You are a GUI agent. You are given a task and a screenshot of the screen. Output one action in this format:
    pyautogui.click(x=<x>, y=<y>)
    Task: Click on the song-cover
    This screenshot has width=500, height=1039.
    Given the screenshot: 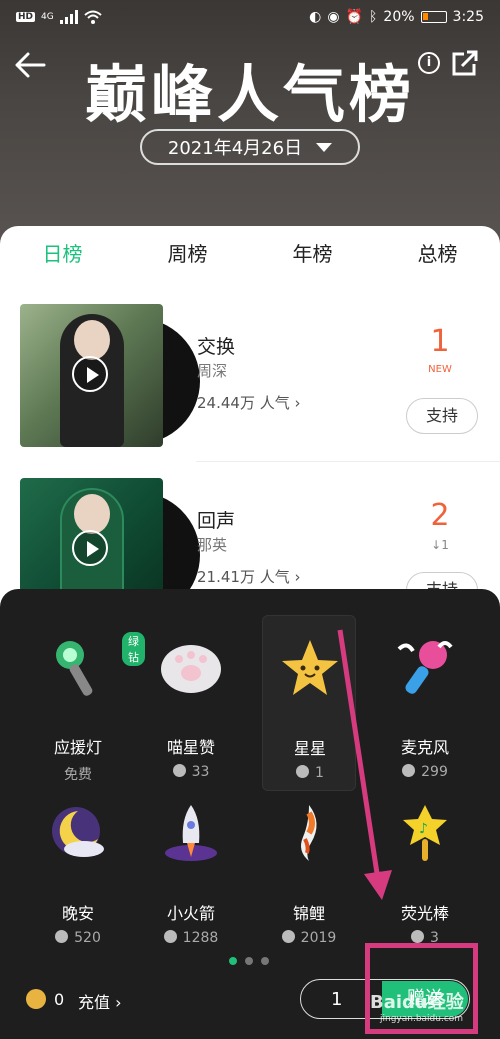 What is the action you would take?
    pyautogui.click(x=110, y=376)
    